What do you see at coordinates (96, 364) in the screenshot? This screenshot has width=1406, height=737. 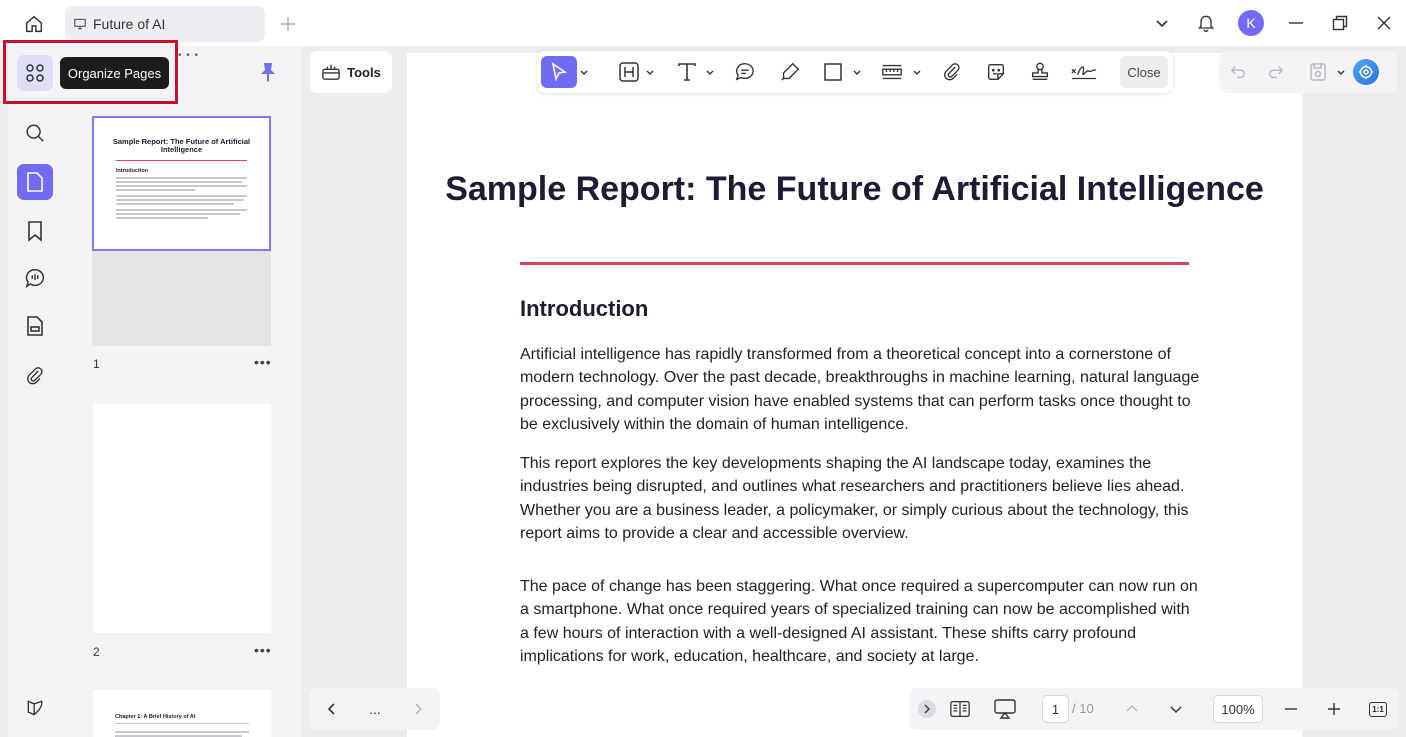 I see `page-number-1: 1` at bounding box center [96, 364].